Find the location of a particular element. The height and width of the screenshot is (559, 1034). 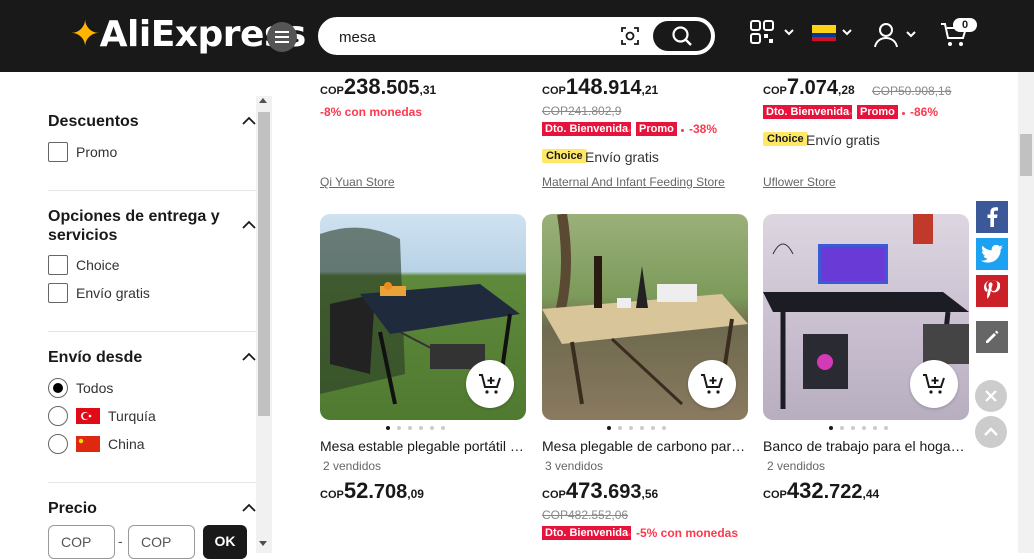

qr-code-icon is located at coordinates (773, 36).